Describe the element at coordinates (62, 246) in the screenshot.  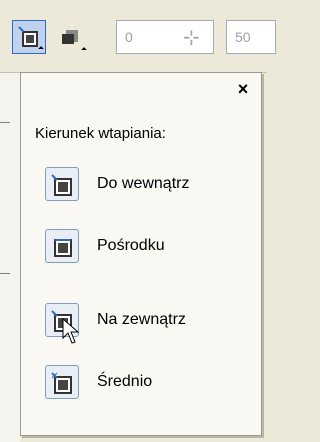
I see `feather-middle-icon` at that location.